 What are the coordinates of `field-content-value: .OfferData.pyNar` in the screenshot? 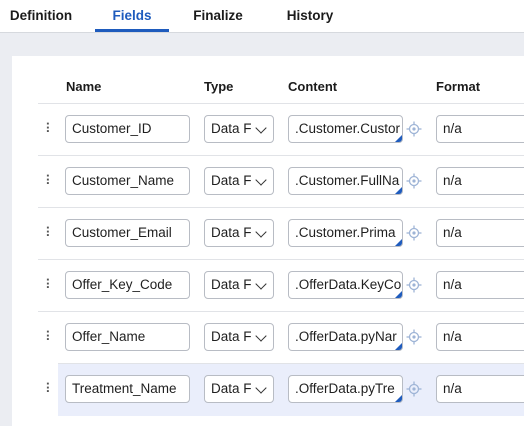 It's located at (346, 336).